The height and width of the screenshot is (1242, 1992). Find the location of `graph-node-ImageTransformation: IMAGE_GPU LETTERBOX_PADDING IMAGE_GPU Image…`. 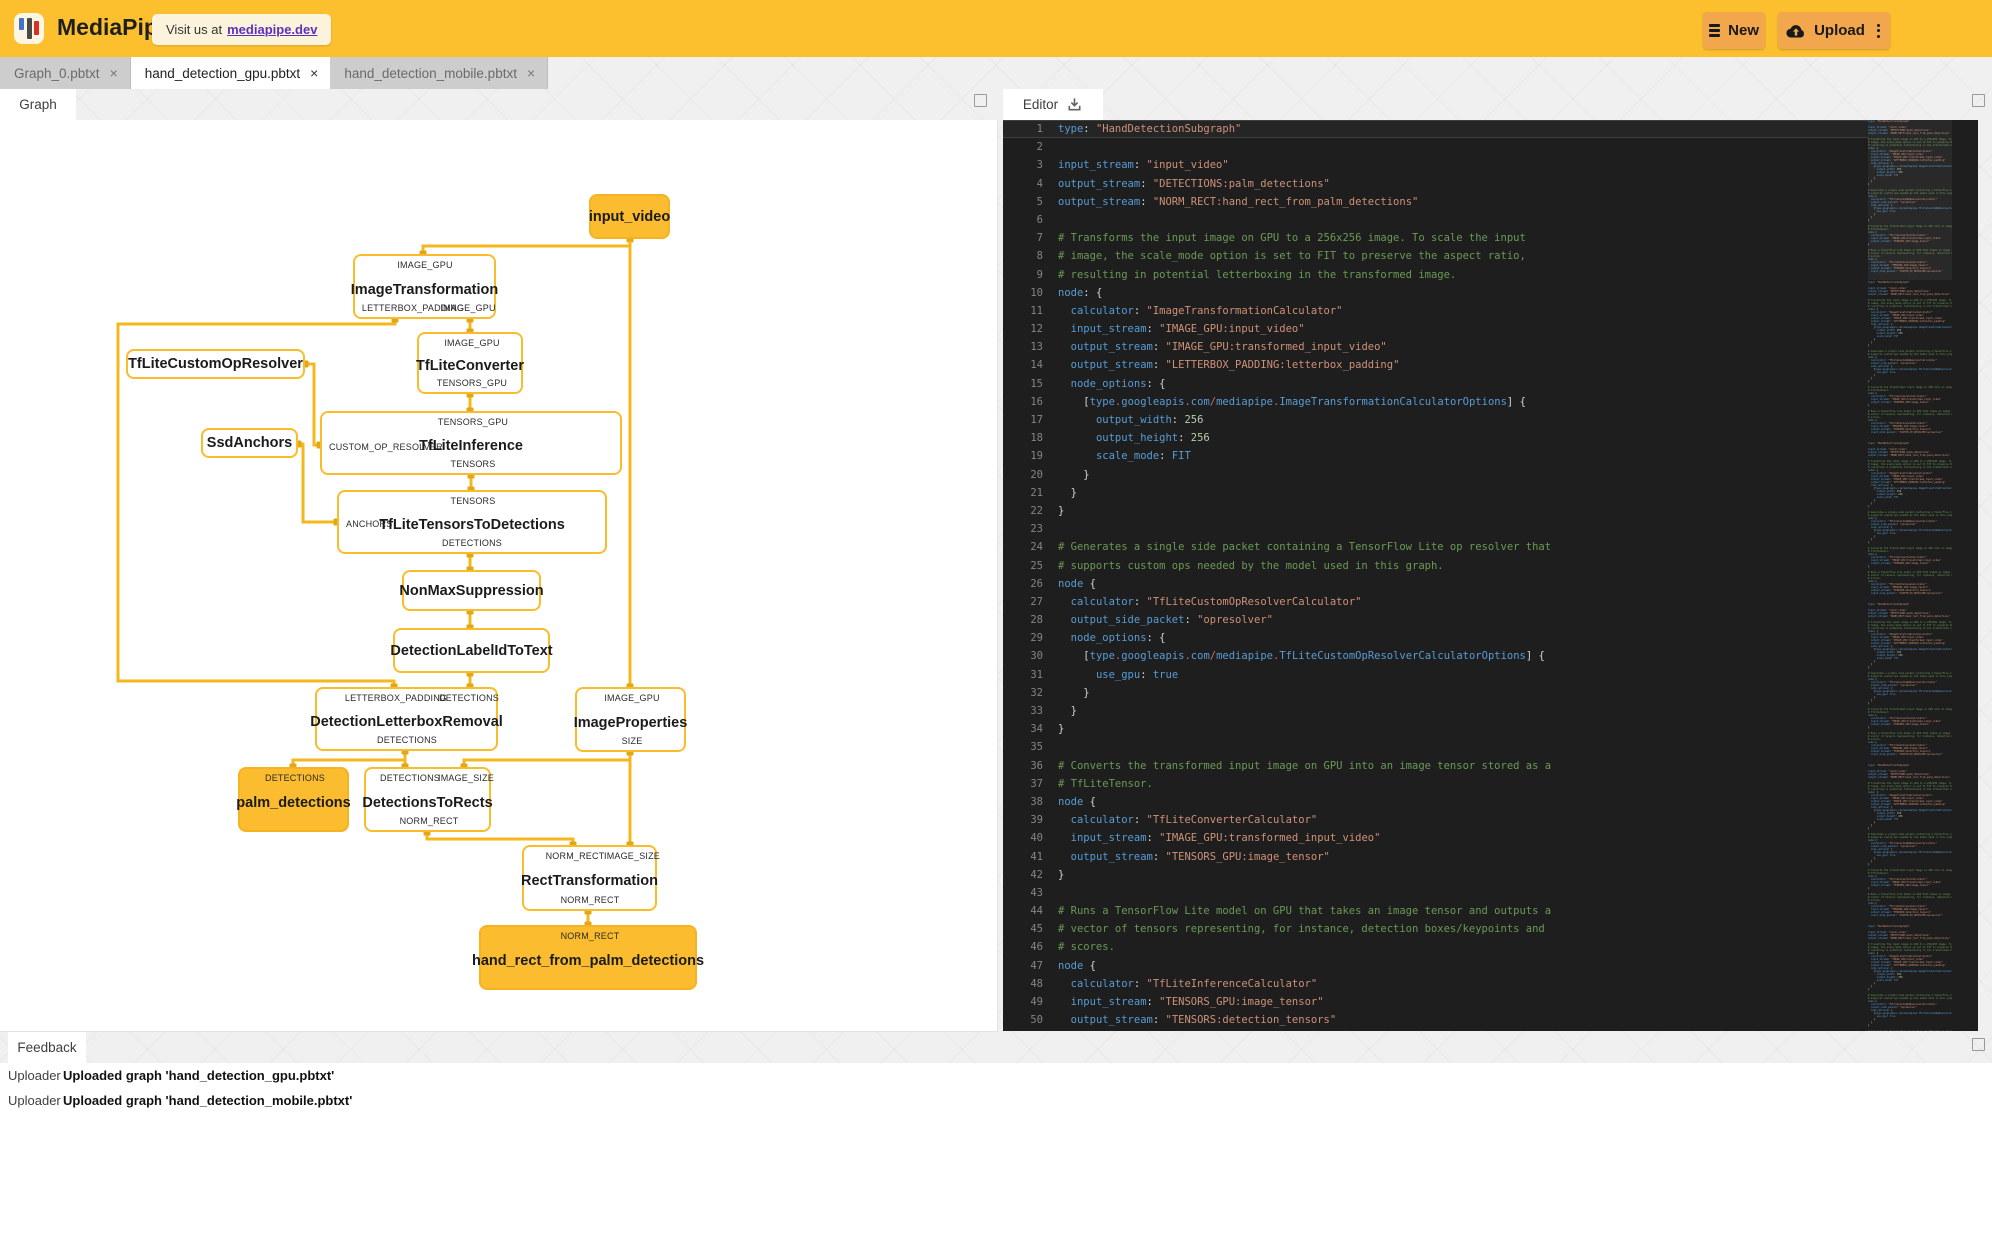

graph-node-ImageTransformation: IMAGE_GPU LETTERBOX_PADDING IMAGE_GPU Image… is located at coordinates (424, 286).